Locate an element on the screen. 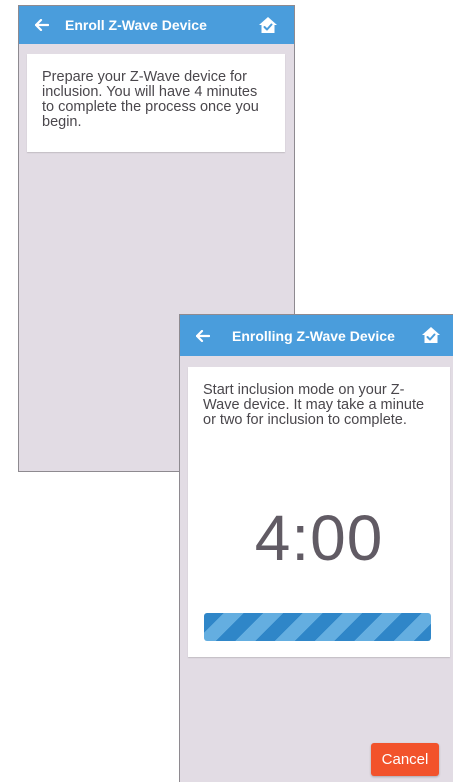  enrolling-title: Enrolling Z-Wave Device is located at coordinates (313, 335).